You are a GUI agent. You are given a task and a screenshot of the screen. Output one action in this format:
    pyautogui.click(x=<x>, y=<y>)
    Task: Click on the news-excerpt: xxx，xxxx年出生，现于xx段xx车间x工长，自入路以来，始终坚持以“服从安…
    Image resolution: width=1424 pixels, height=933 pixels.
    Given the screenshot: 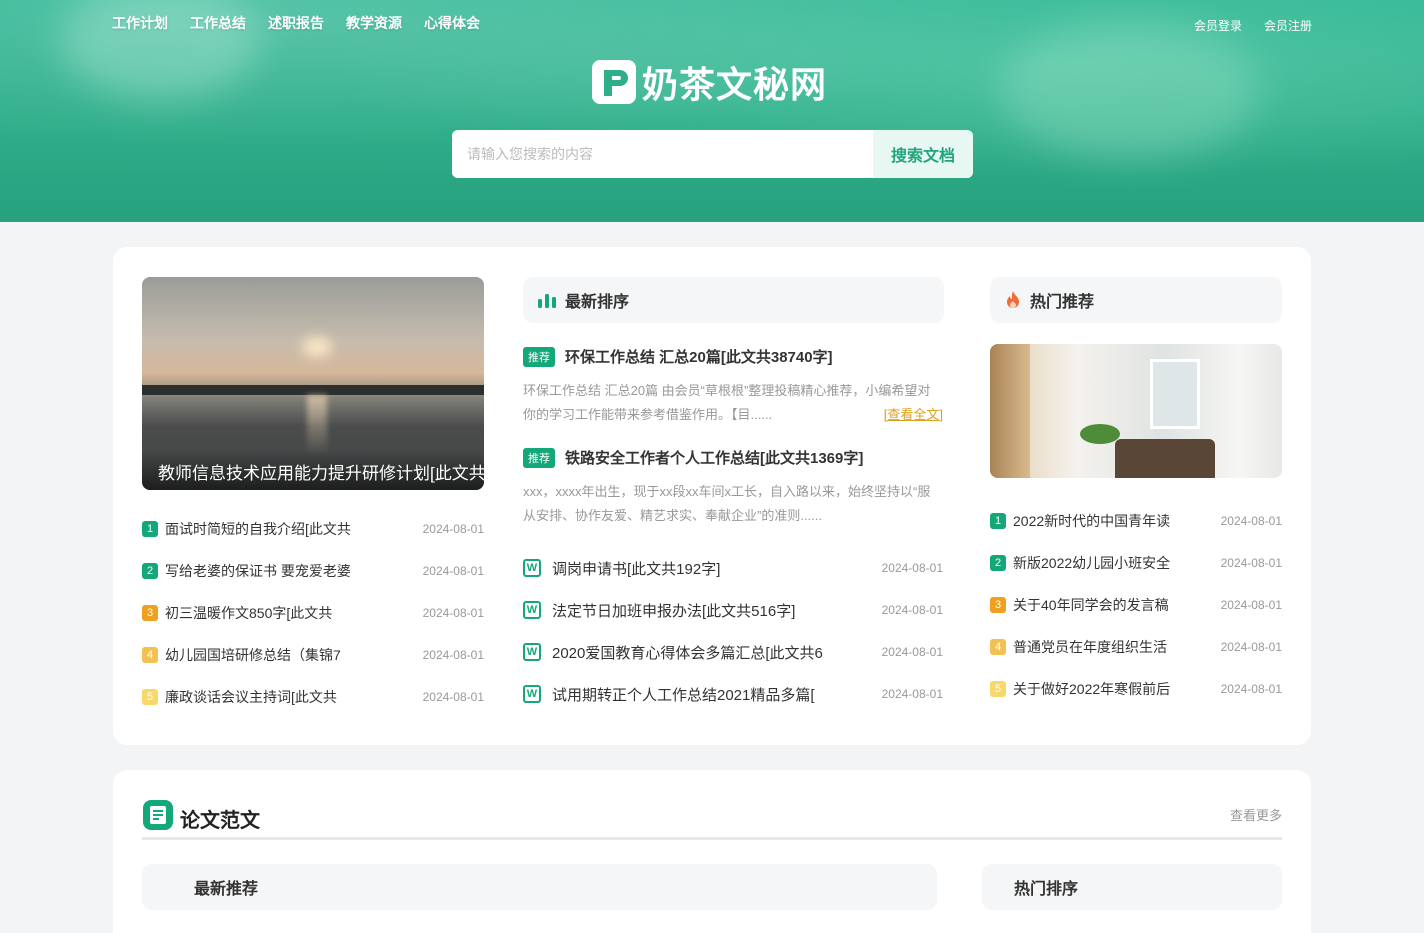 What is the action you would take?
    pyautogui.click(x=727, y=503)
    